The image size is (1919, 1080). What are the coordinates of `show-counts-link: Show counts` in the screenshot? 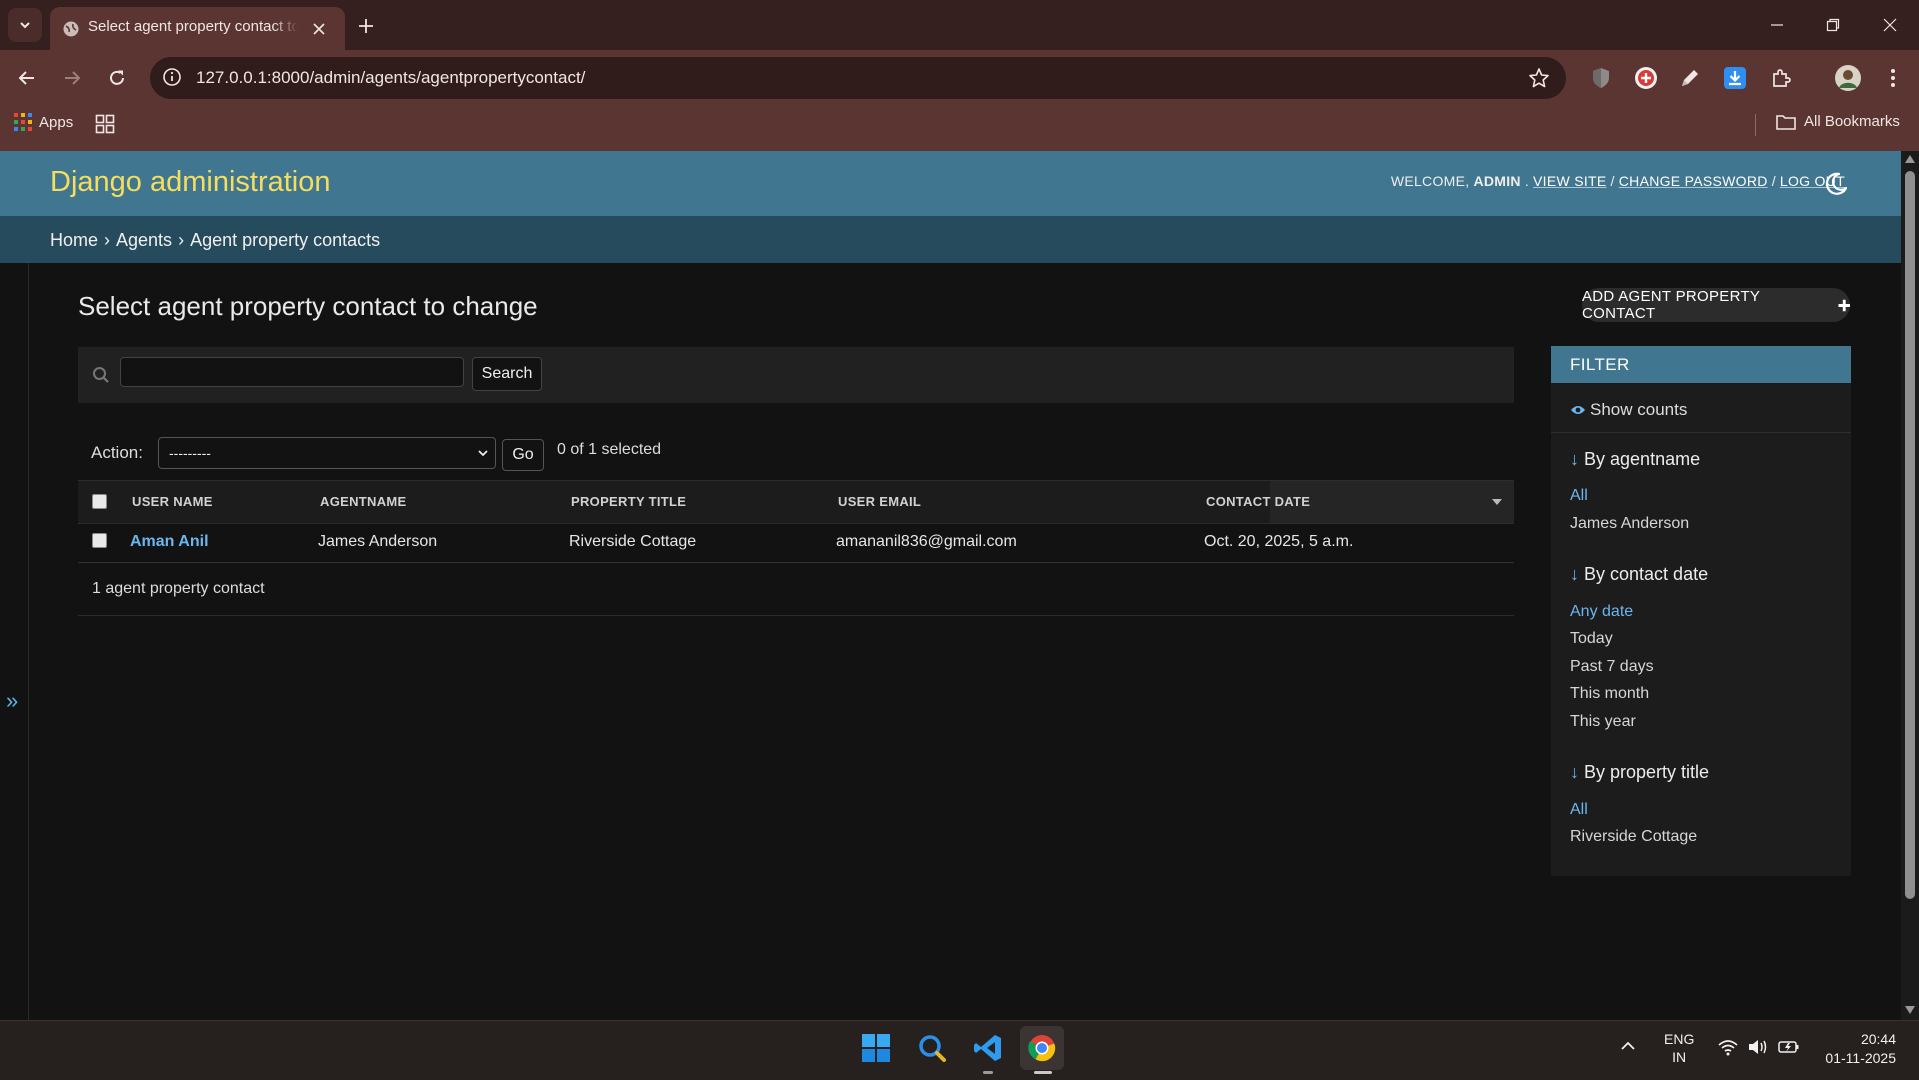 It's located at (1628, 410).